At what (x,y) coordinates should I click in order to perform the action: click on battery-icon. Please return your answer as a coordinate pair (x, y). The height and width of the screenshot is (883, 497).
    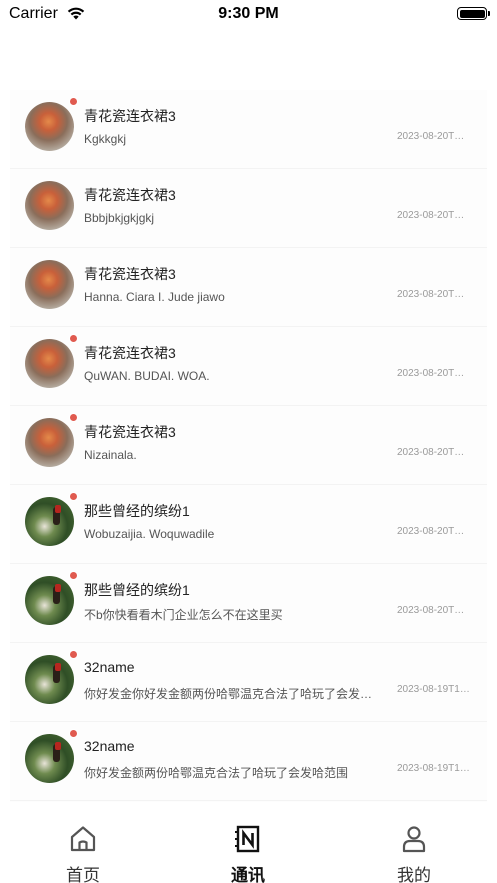
    Looking at the image, I should click on (472, 13).